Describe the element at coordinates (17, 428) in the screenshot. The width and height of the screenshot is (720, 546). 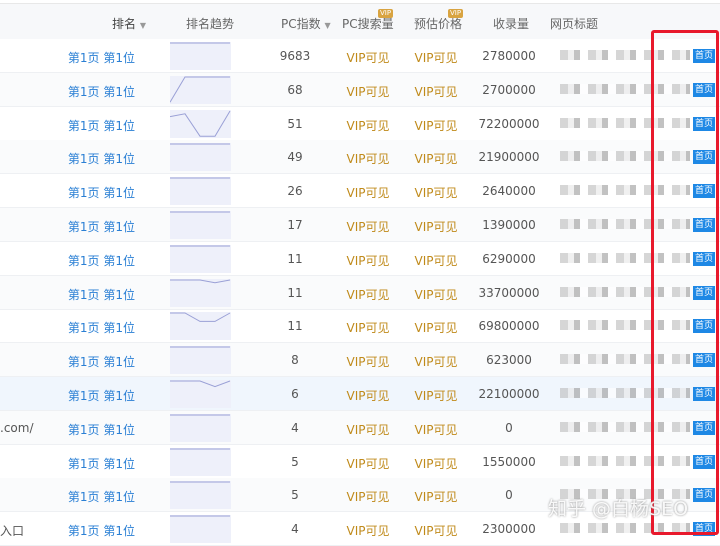
I see `keyword-url: .com/` at that location.